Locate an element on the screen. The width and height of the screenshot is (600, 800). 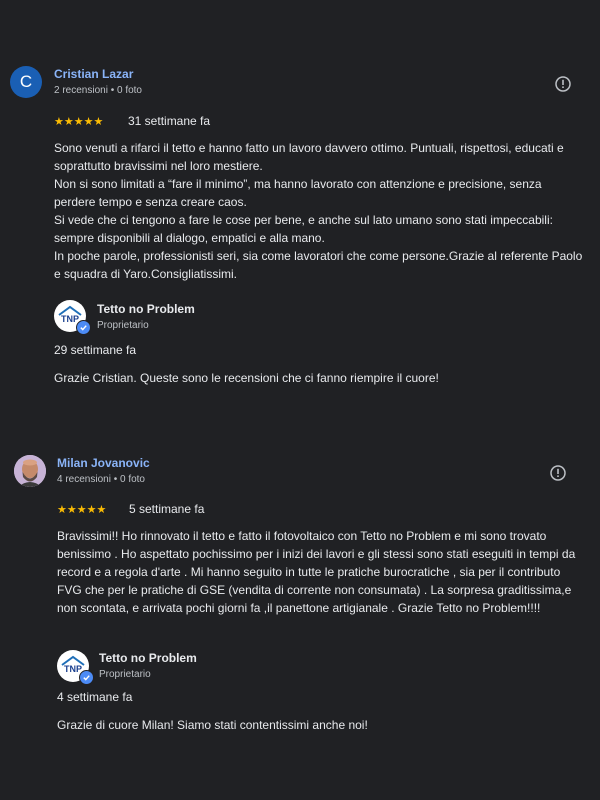
person-avatar-photo is located at coordinates (30, 471).